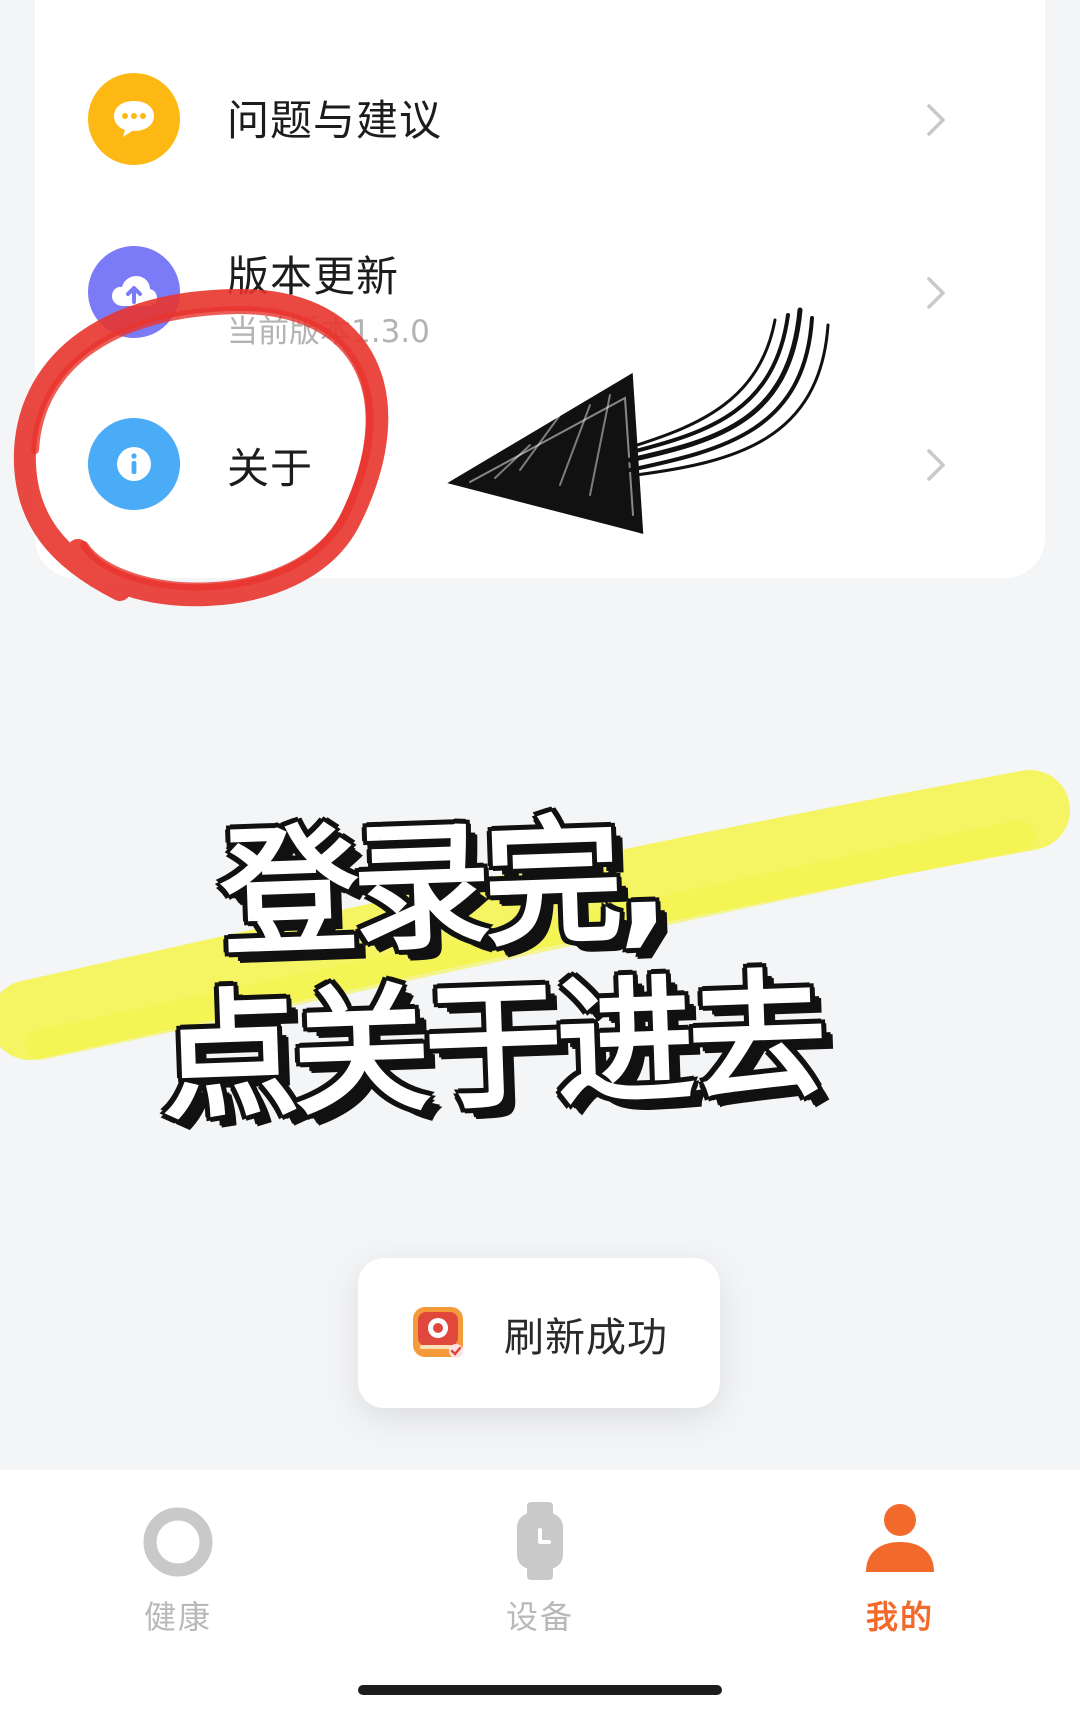 This screenshot has width=1080, height=1715. What do you see at coordinates (900, 1575) in the screenshot?
I see `tab-mine: 我的` at bounding box center [900, 1575].